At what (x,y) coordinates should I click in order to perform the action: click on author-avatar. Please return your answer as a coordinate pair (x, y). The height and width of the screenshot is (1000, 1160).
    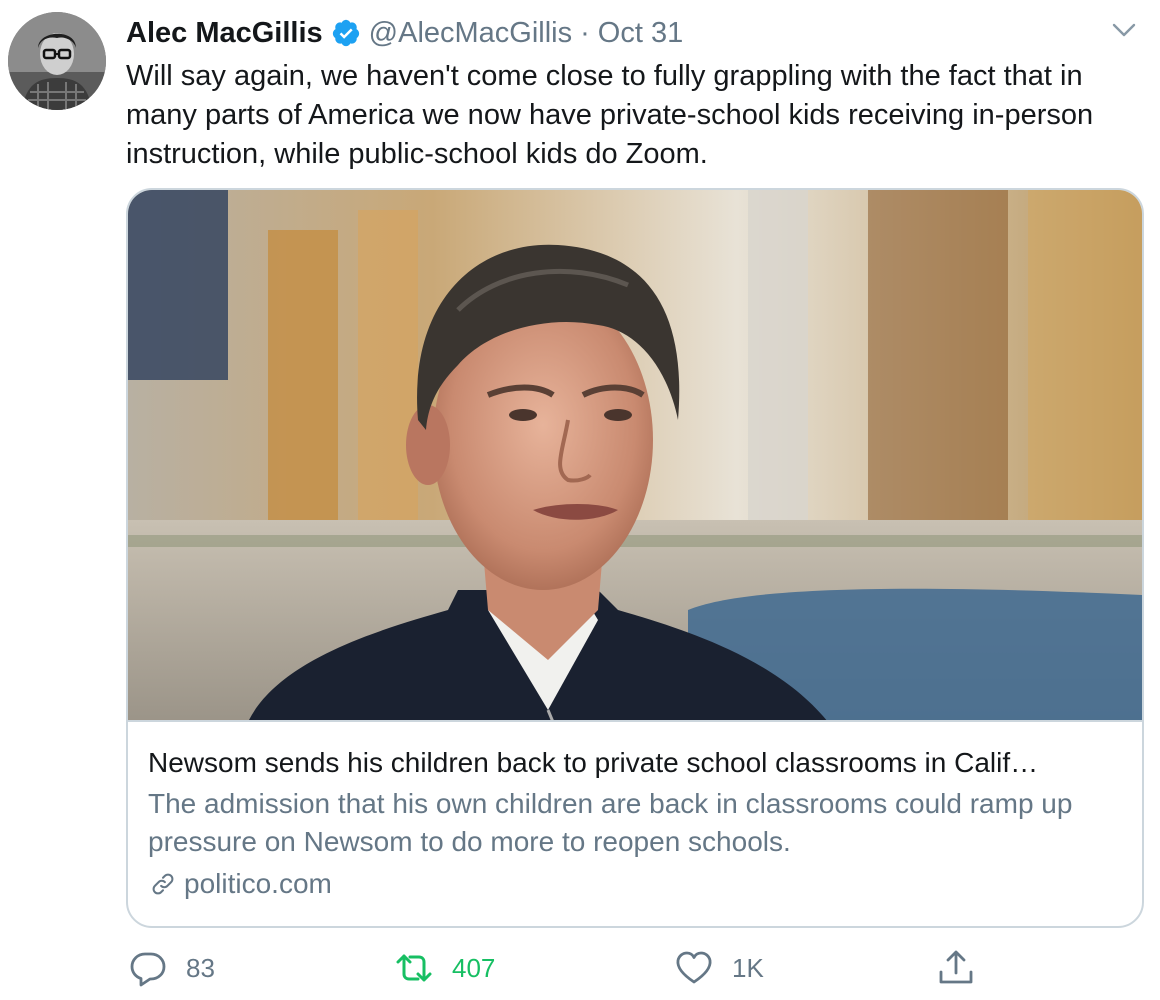
    Looking at the image, I should click on (57, 61).